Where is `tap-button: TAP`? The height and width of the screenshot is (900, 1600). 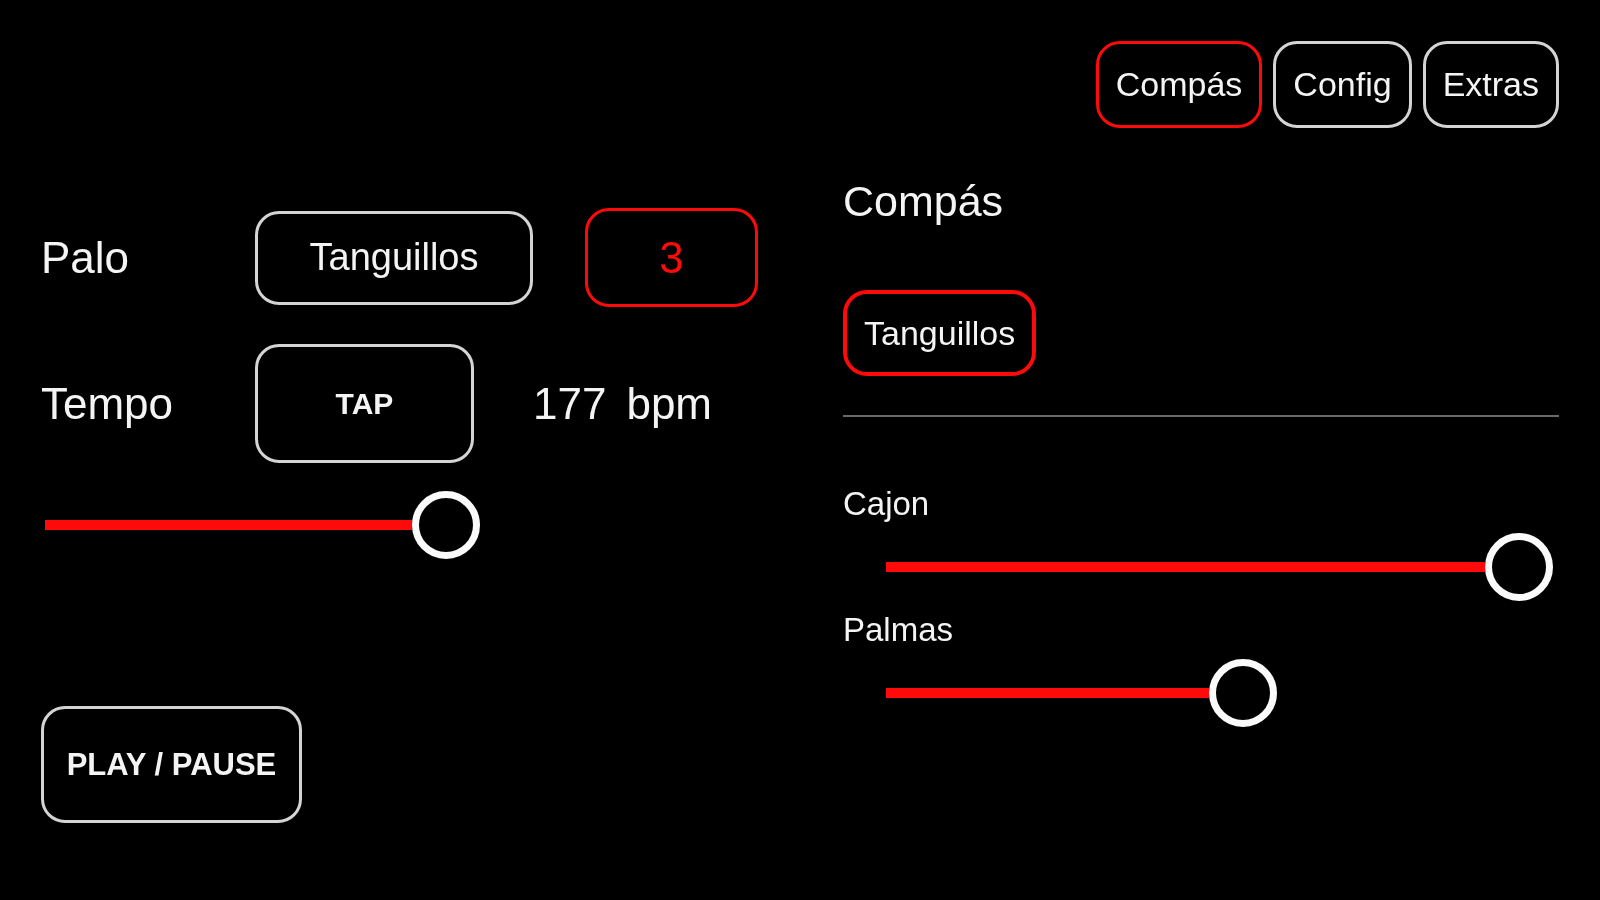
tap-button: TAP is located at coordinates (364, 403).